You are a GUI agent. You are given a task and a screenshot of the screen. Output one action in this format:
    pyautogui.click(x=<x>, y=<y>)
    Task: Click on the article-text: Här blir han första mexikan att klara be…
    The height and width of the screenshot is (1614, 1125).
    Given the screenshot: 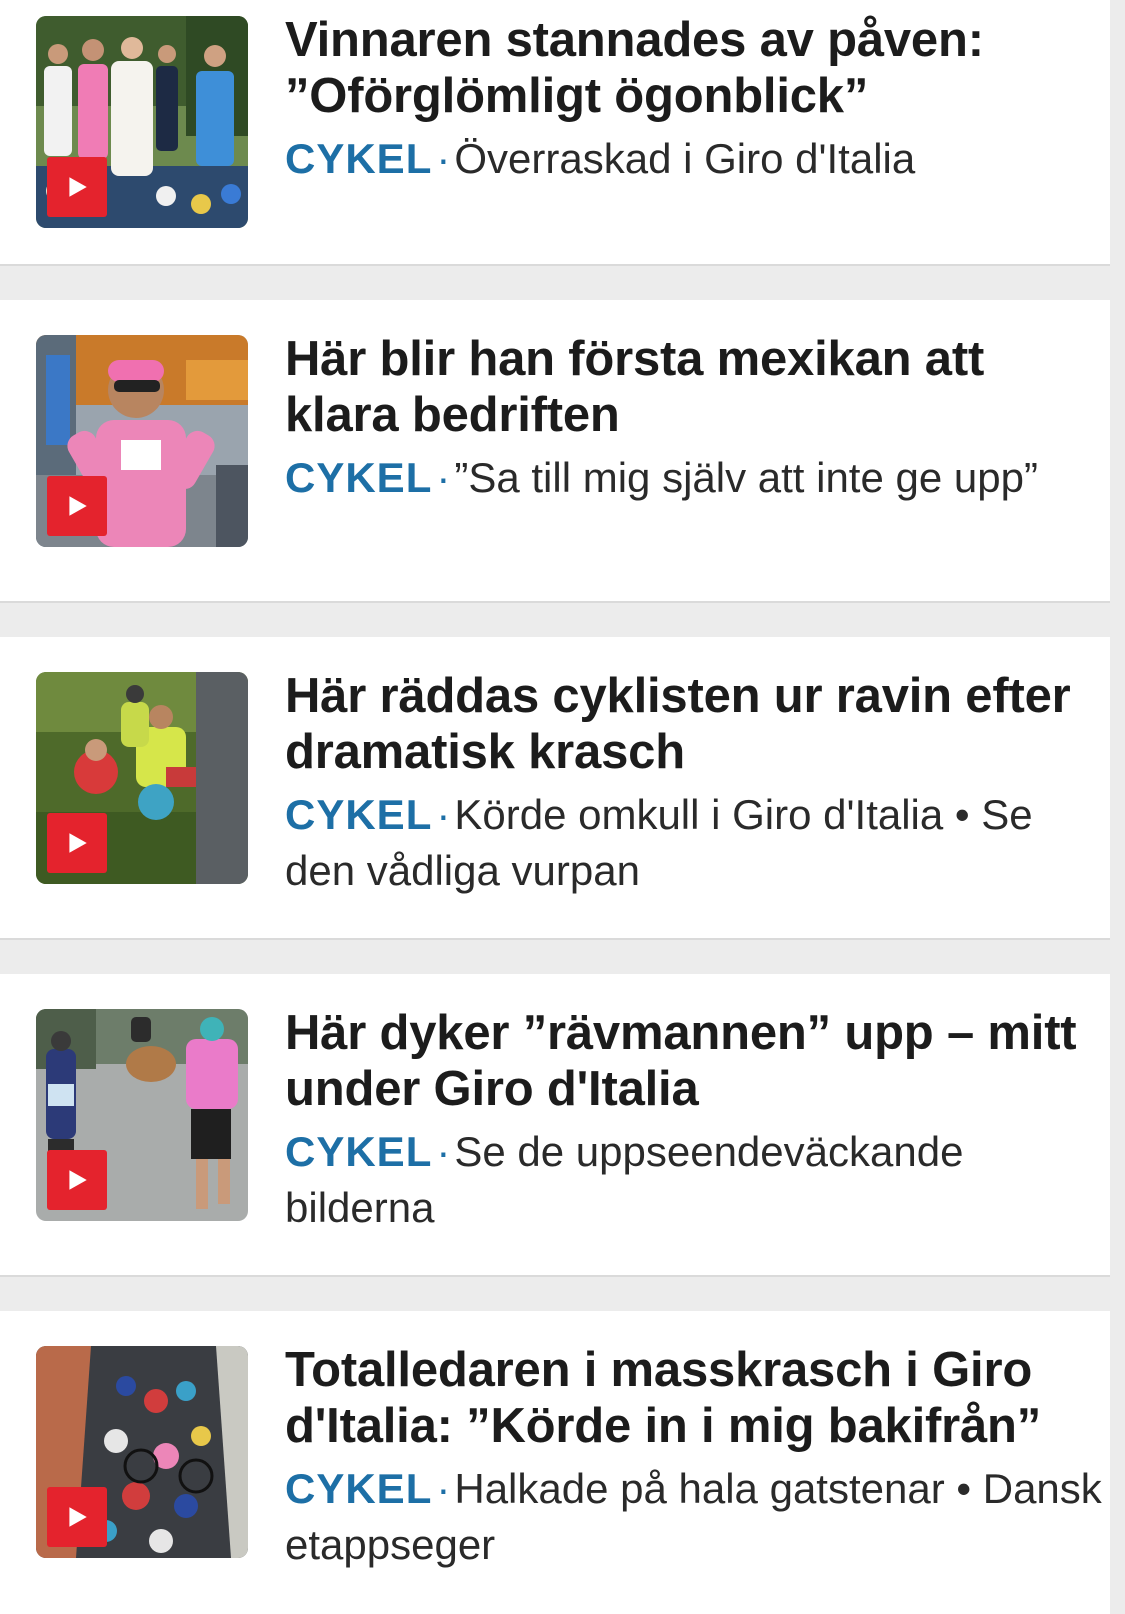 What is the action you would take?
    pyautogui.click(x=693, y=418)
    